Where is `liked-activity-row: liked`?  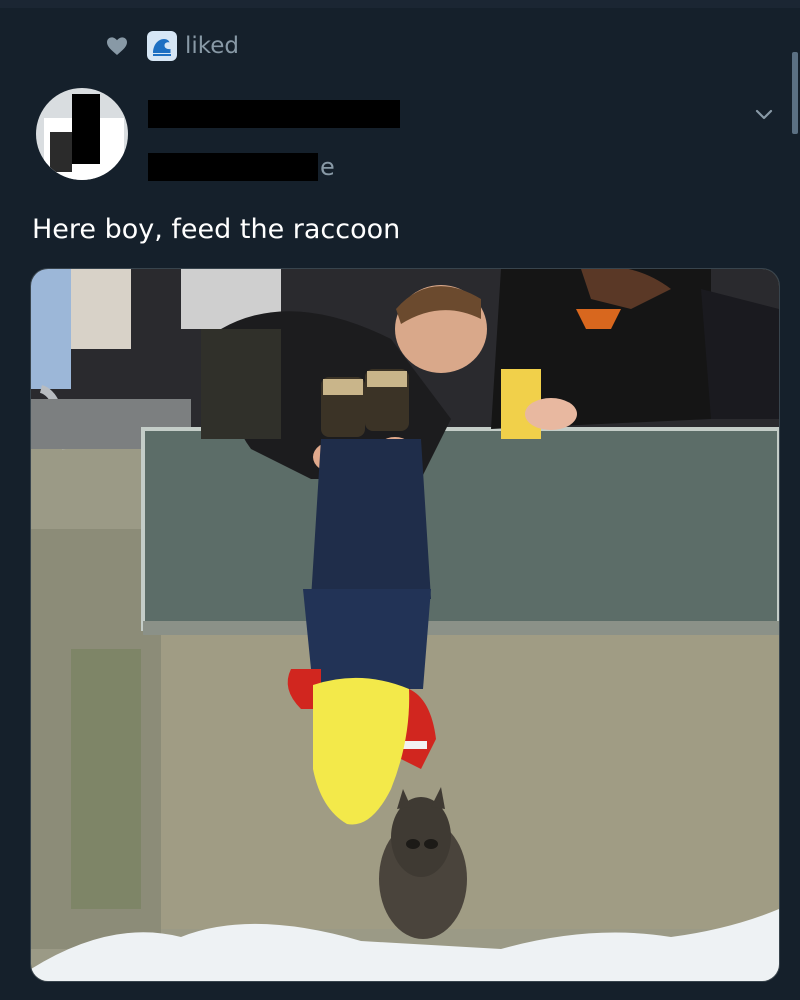
liked-activity-row: liked is located at coordinates (172, 46).